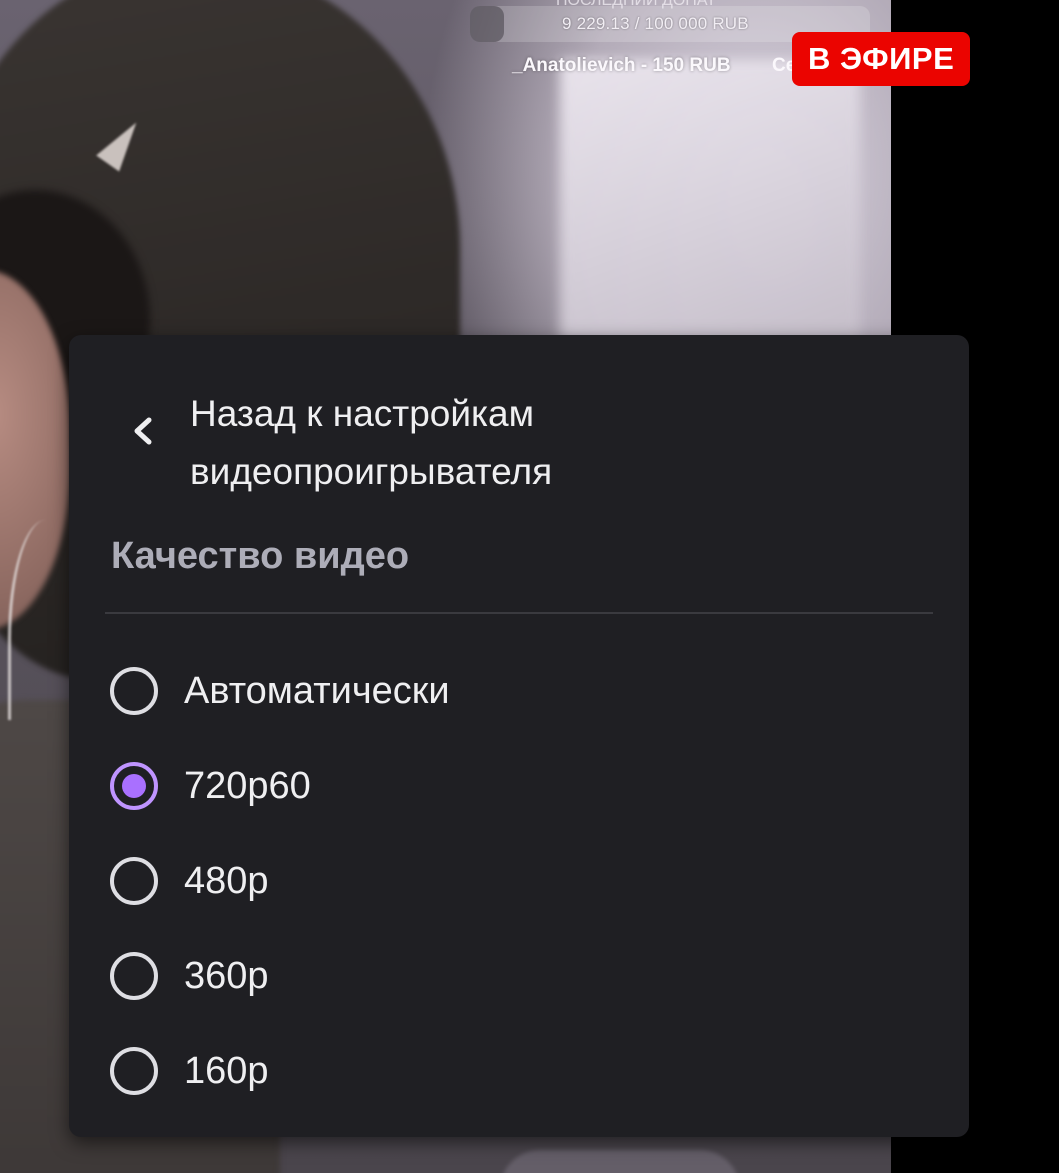  What do you see at coordinates (405, 879) in the screenshot?
I see `quality-option-480p: 480p` at bounding box center [405, 879].